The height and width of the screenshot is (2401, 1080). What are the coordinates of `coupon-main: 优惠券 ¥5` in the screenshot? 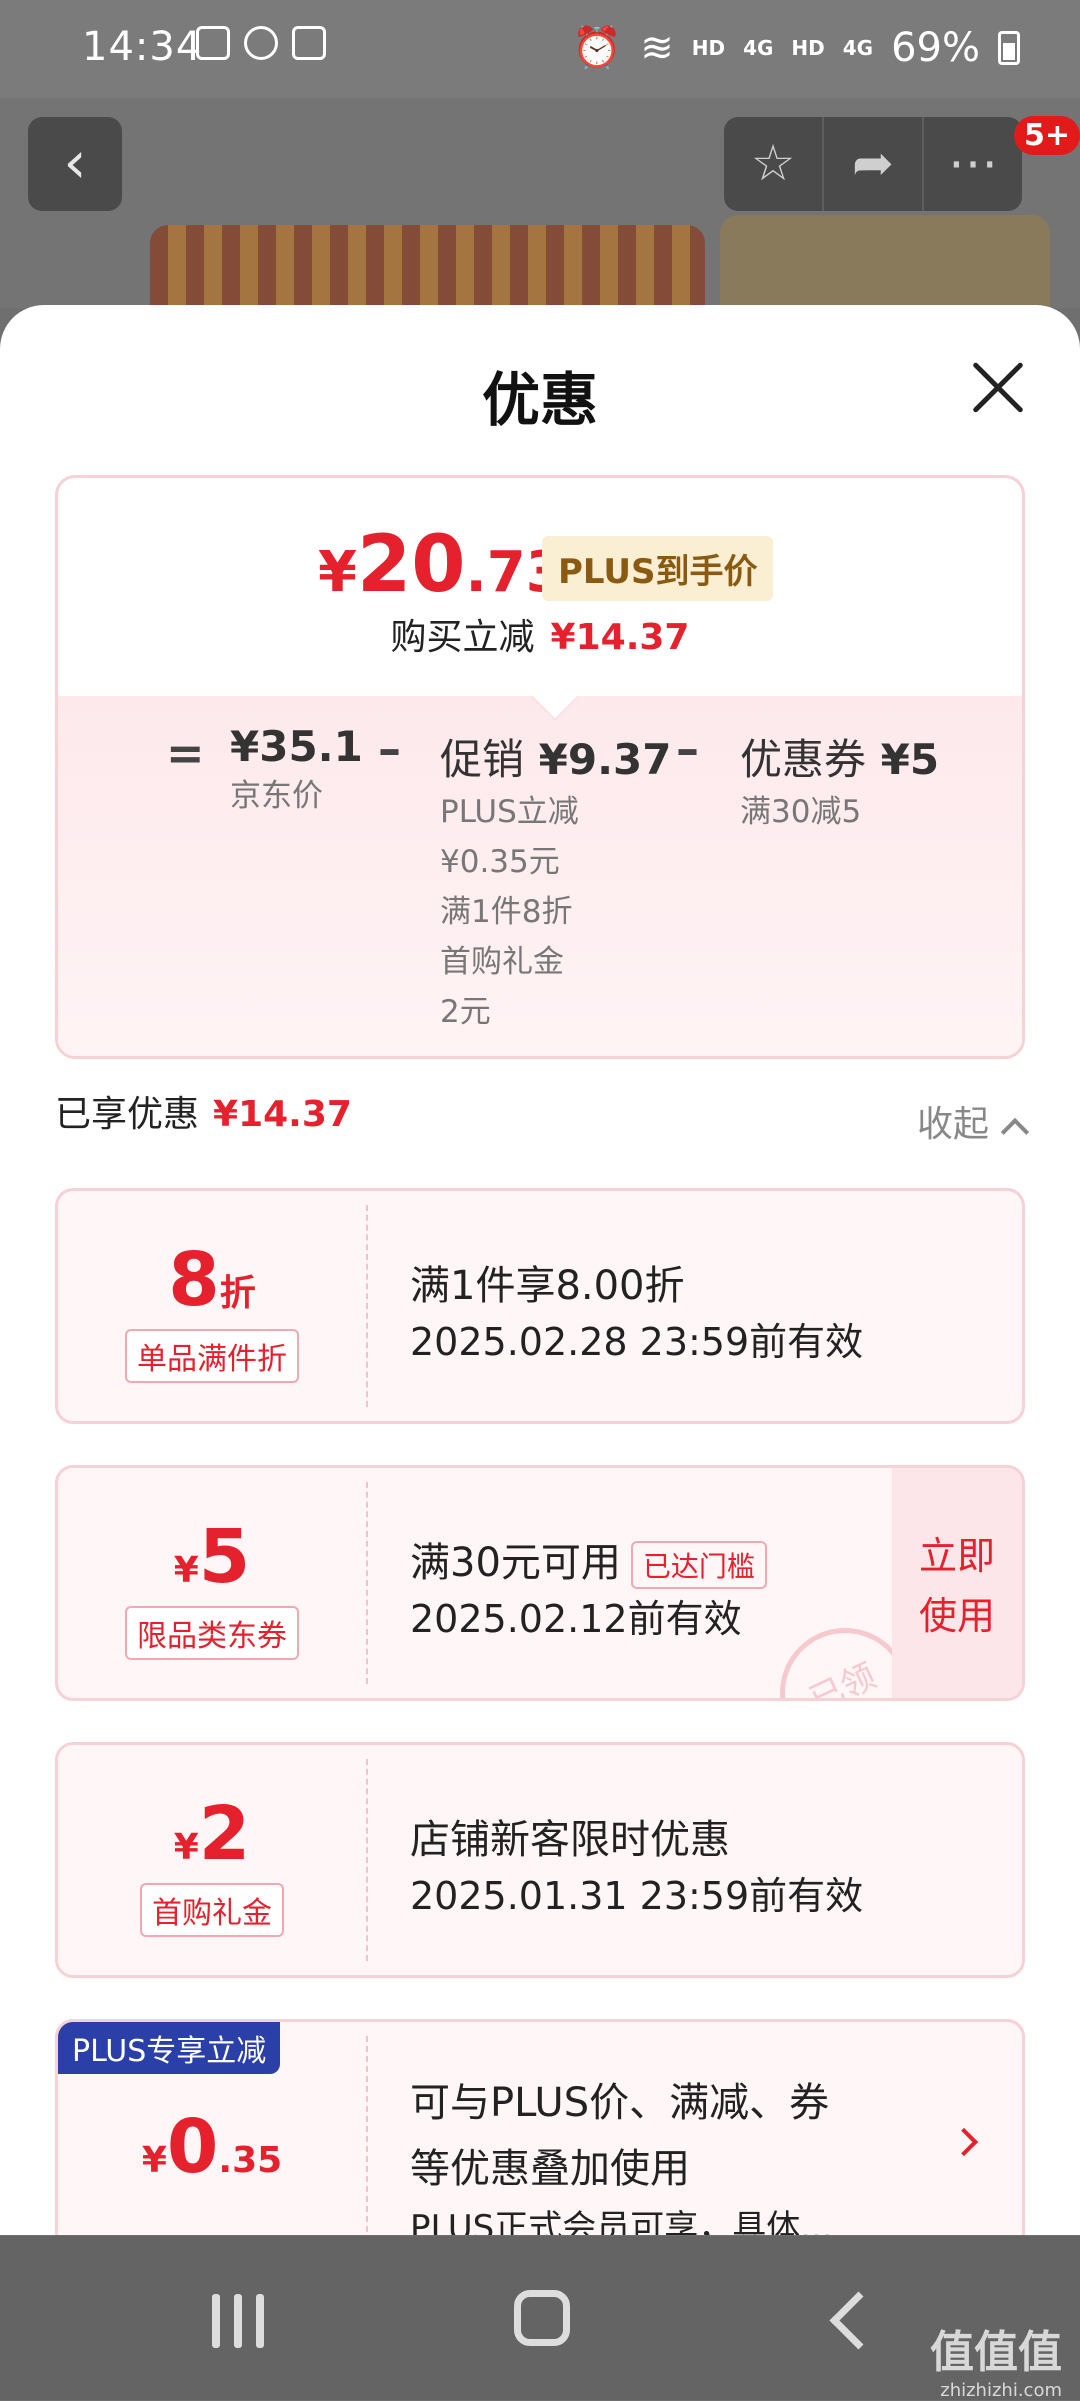 It's located at (839, 756).